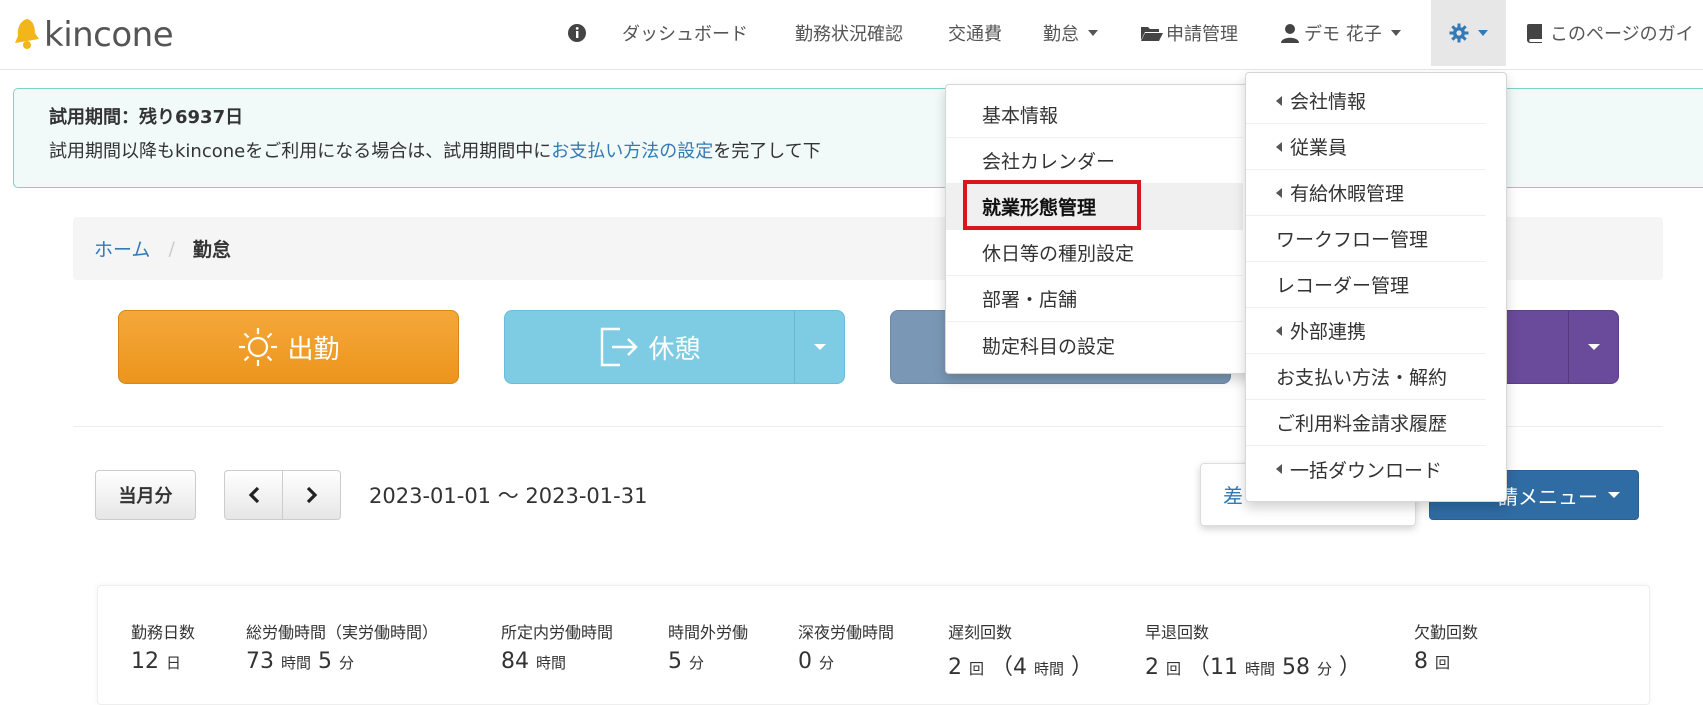 The image size is (1703, 705). What do you see at coordinates (1622, 34) in the screenshot?
I see `nav-page-guide-label: このページのガイ` at bounding box center [1622, 34].